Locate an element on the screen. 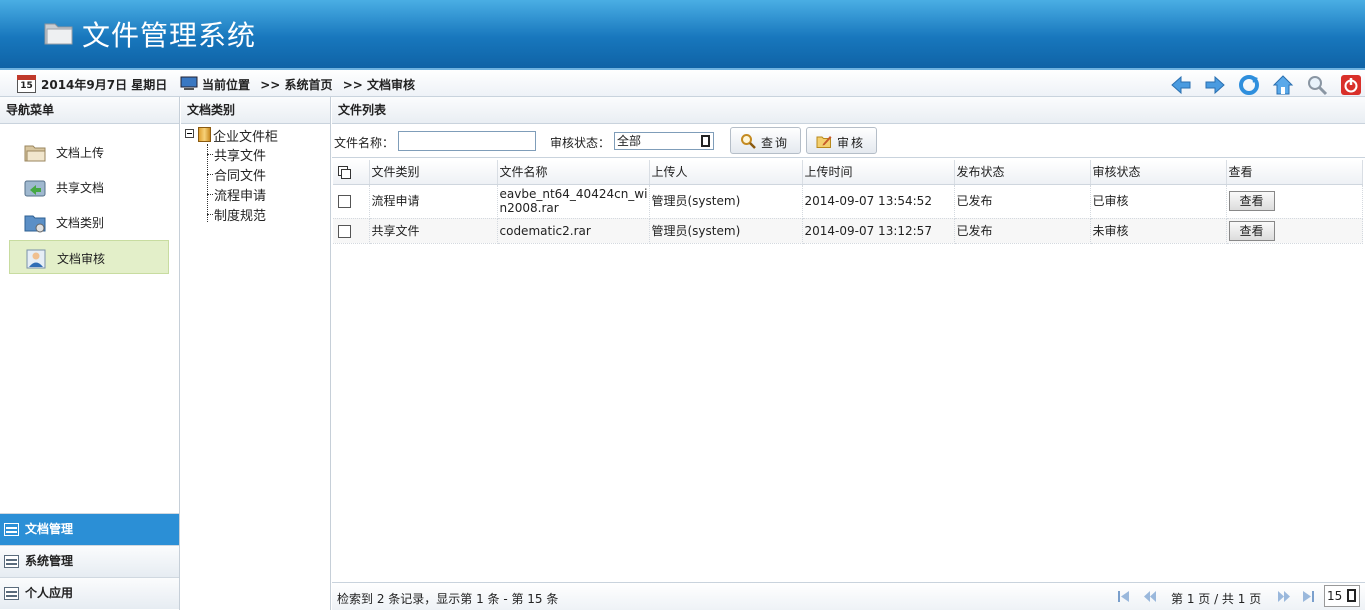 Image resolution: width=1365 pixels, height=610 pixels. breadcrumb-current: >> 文档审核 is located at coordinates (378, 85).